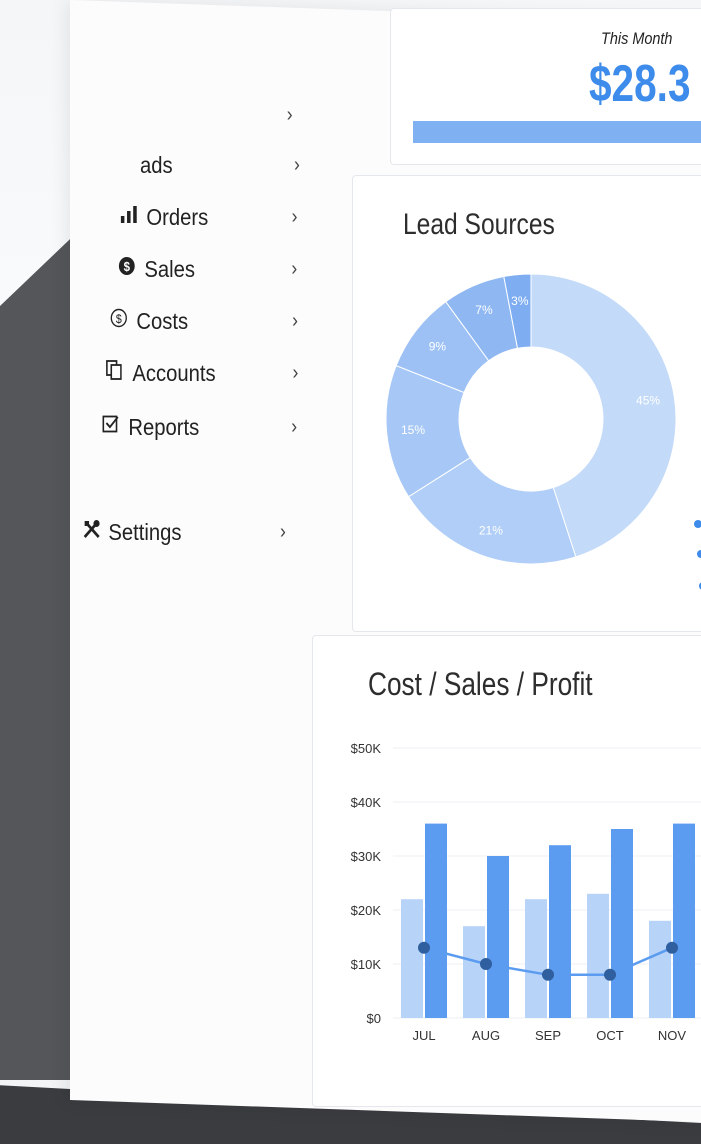 Image resolution: width=701 pixels, height=1144 pixels. I want to click on x-tick-label: NOV, so click(672, 1035).